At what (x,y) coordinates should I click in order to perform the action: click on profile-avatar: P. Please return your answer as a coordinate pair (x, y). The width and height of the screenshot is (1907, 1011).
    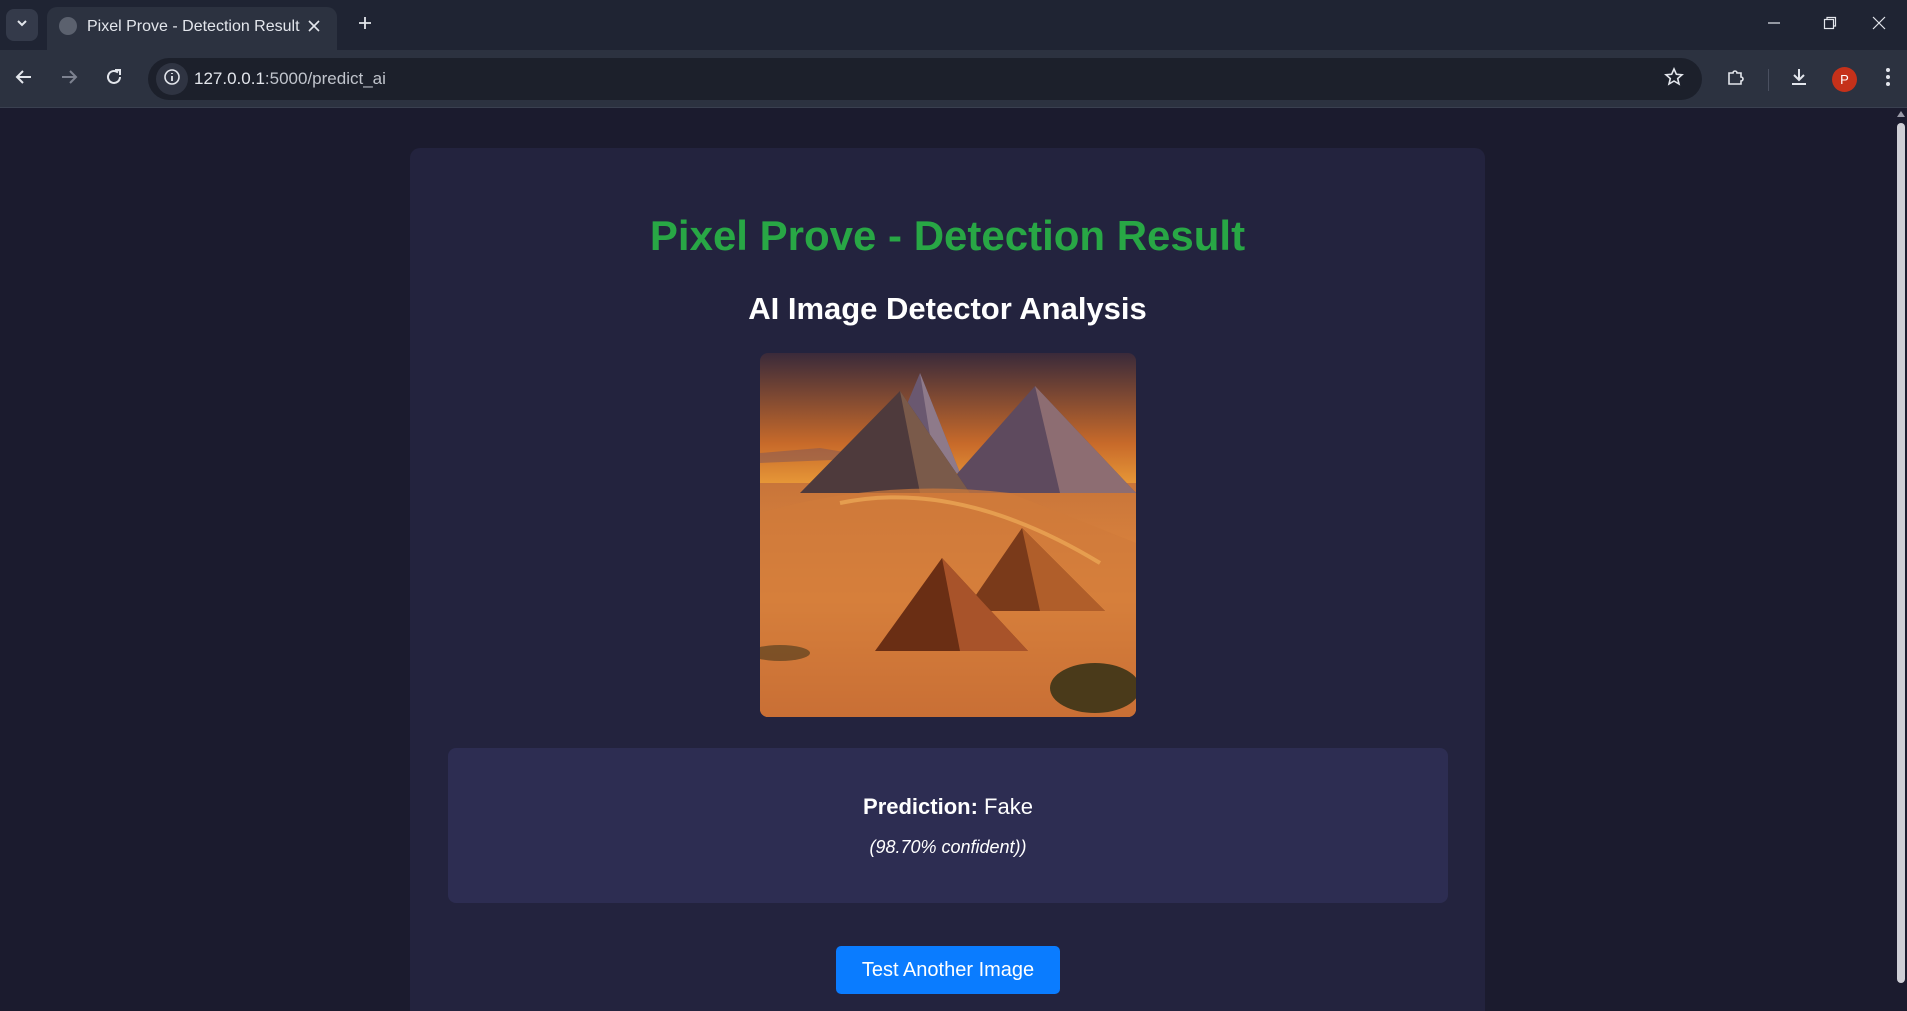
    Looking at the image, I should click on (1844, 79).